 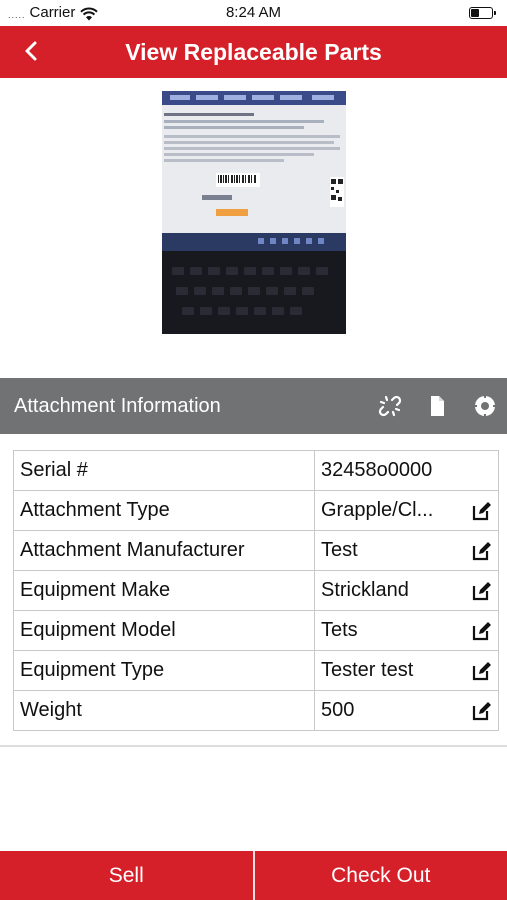 What do you see at coordinates (377, 470) in the screenshot?
I see `field-value-text: 32458o0000` at bounding box center [377, 470].